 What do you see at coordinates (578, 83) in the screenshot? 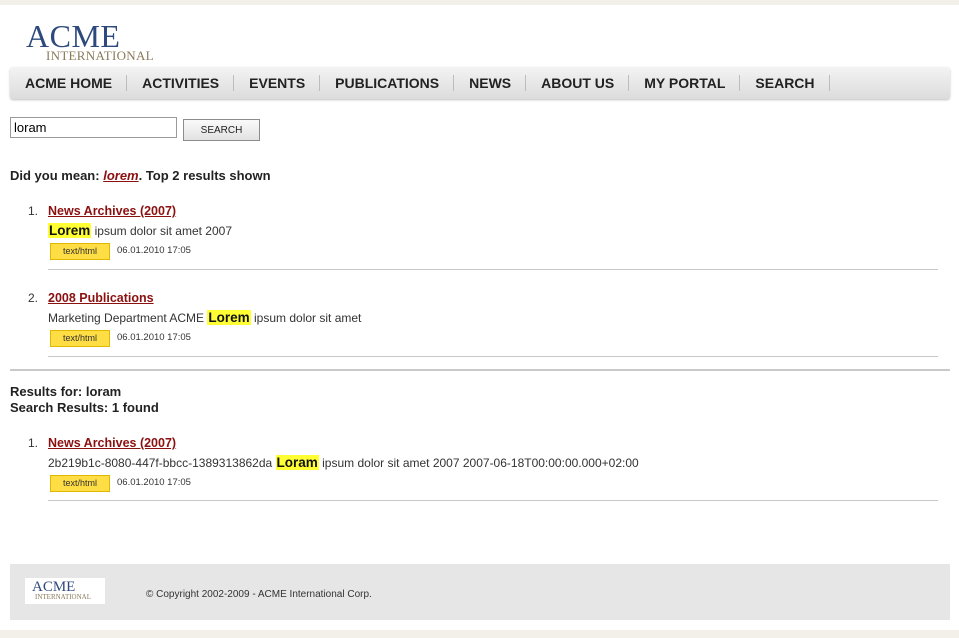
I see `nav-item-about-us: ABOUT US` at bounding box center [578, 83].